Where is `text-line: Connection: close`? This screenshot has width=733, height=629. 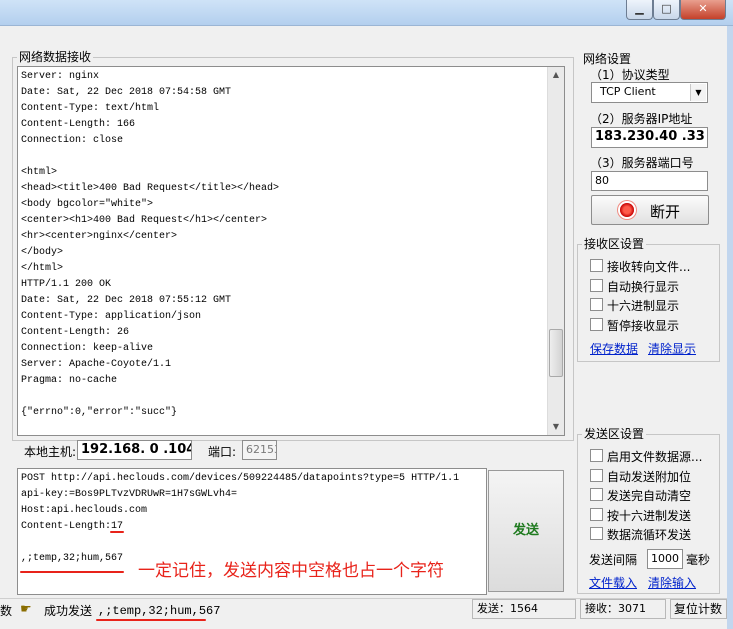 text-line: Connection: close is located at coordinates (72, 140).